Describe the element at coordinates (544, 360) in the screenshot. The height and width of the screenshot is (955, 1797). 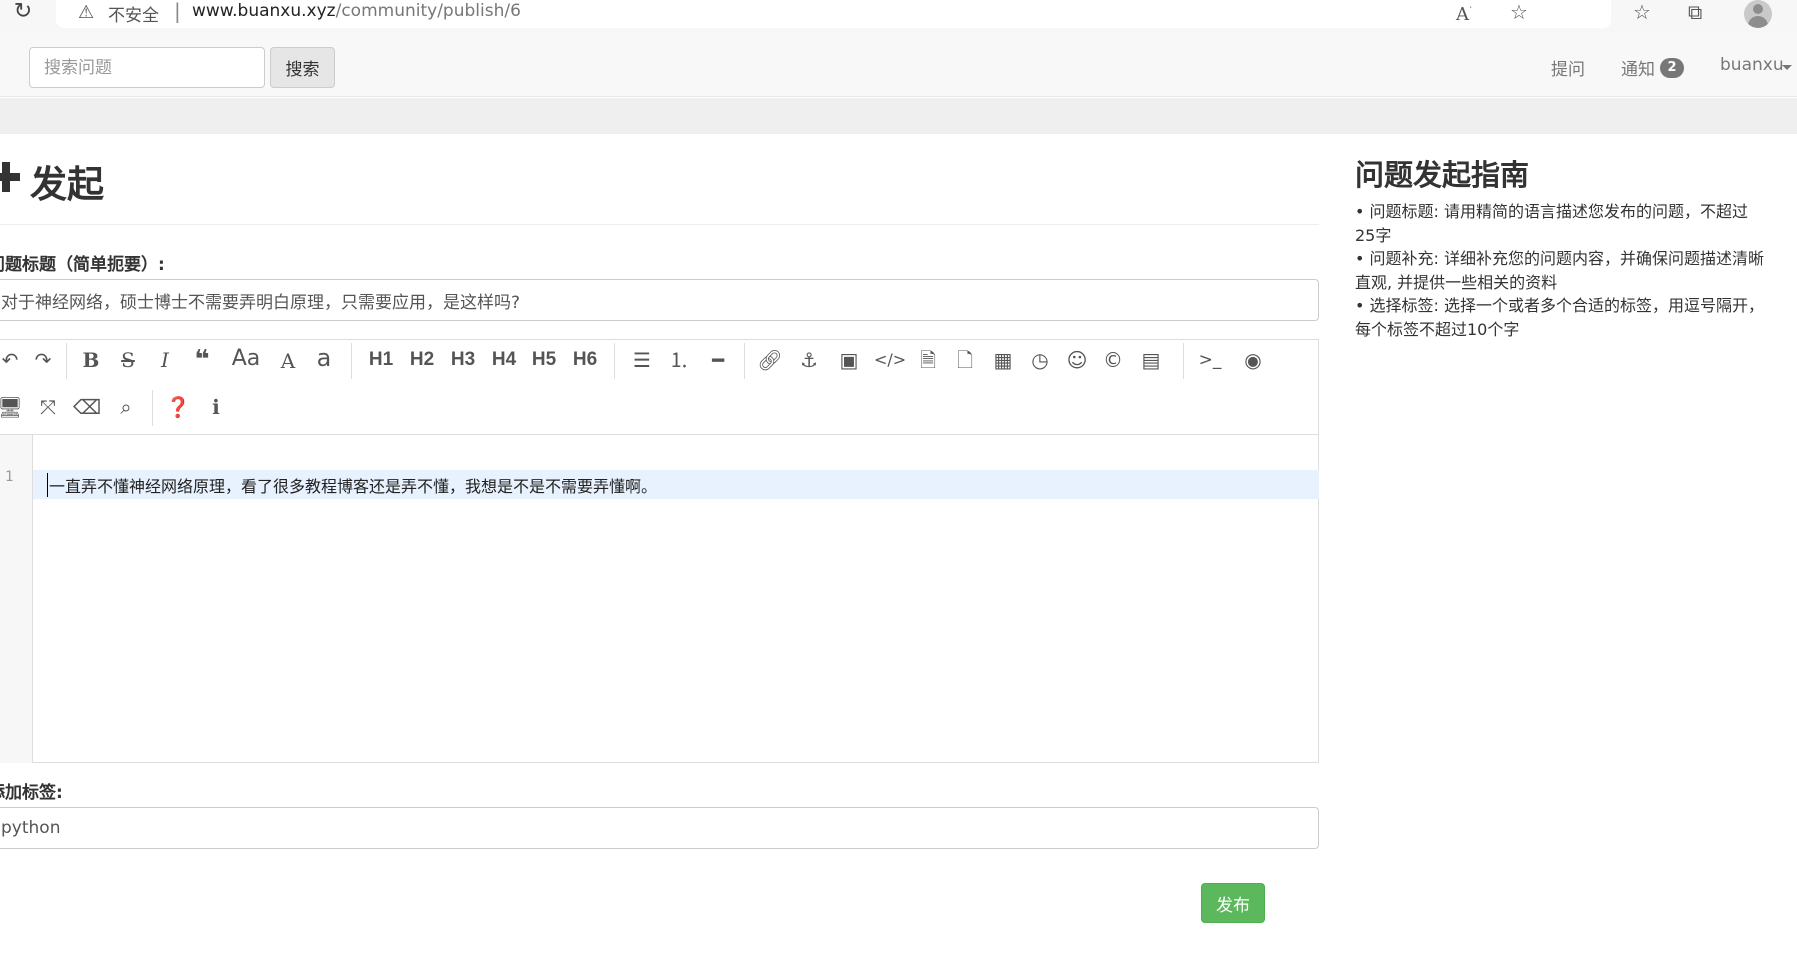
I see `heading-5-button: H5` at that location.